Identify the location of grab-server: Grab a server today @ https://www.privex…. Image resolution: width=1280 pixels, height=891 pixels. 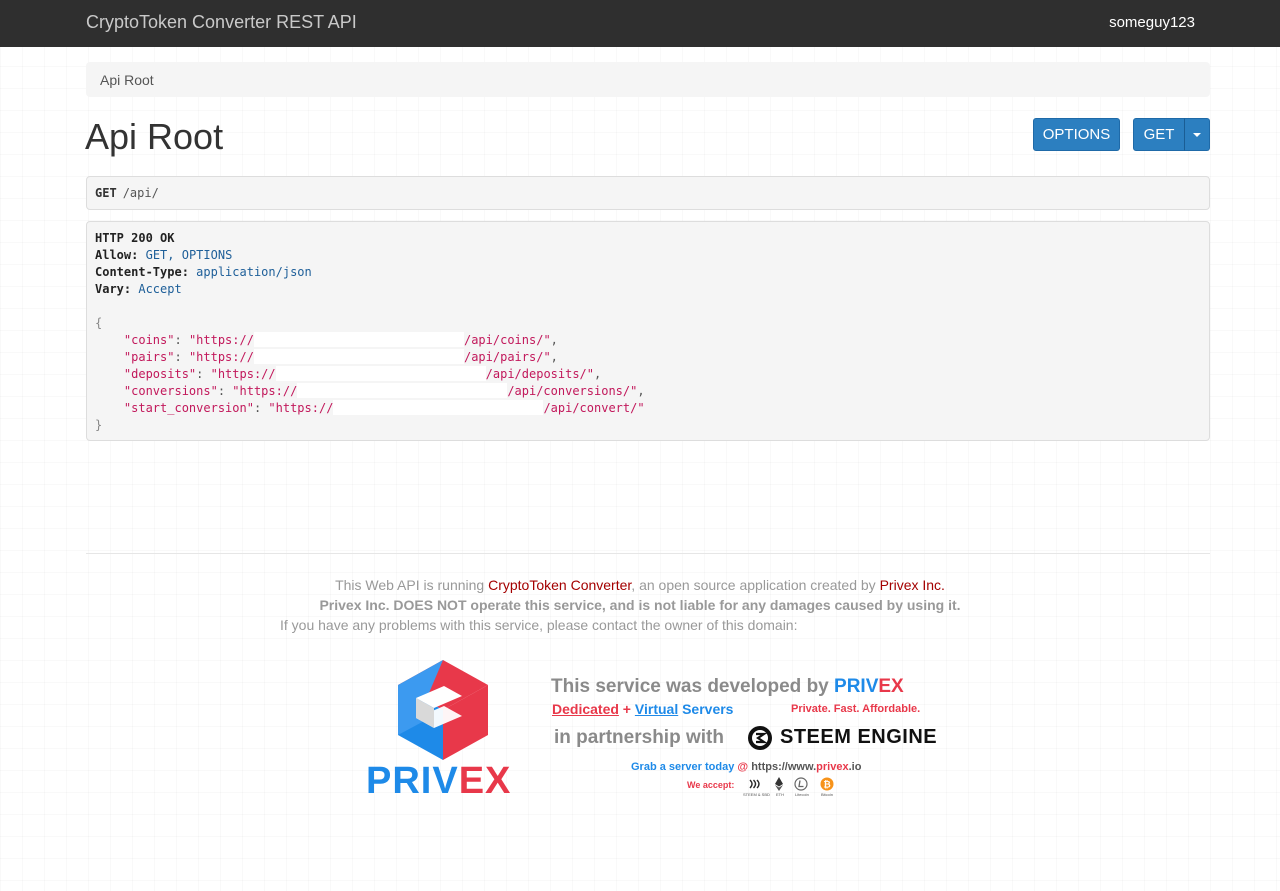
(746, 767).